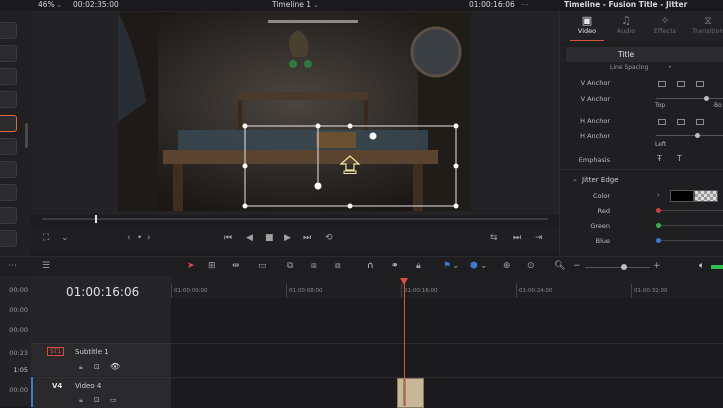  I want to click on tab-effects: ✧ Effects, so click(665, 25).